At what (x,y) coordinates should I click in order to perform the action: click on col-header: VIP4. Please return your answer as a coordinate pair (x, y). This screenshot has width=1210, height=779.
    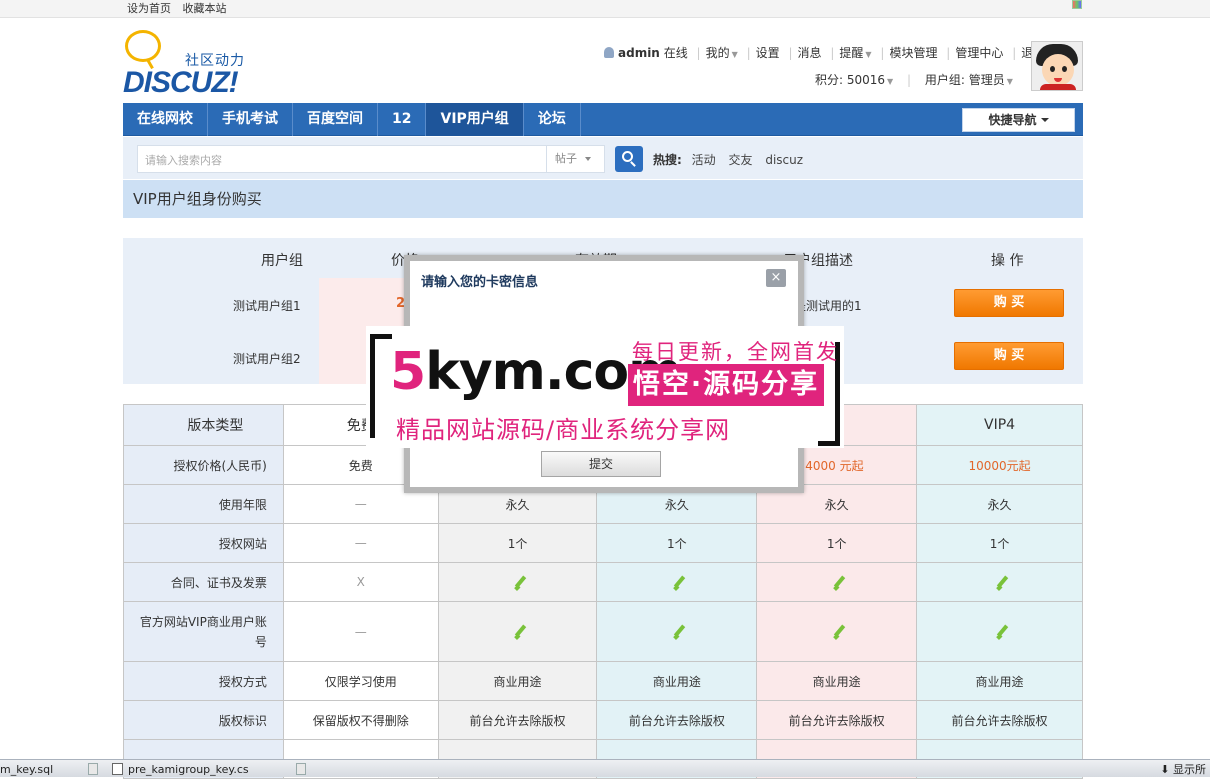
    Looking at the image, I should click on (999, 425).